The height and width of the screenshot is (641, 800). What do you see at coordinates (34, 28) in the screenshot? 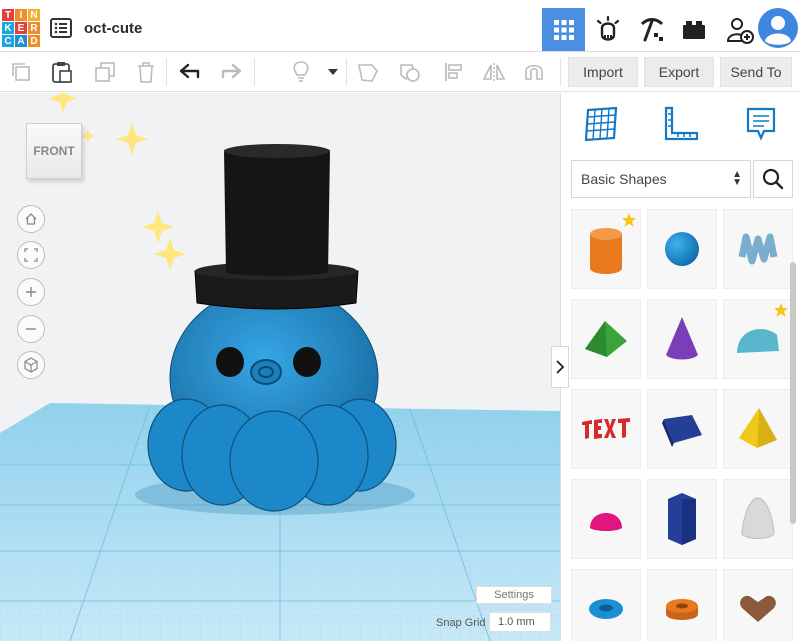
I see `logo-letter: R` at bounding box center [34, 28].